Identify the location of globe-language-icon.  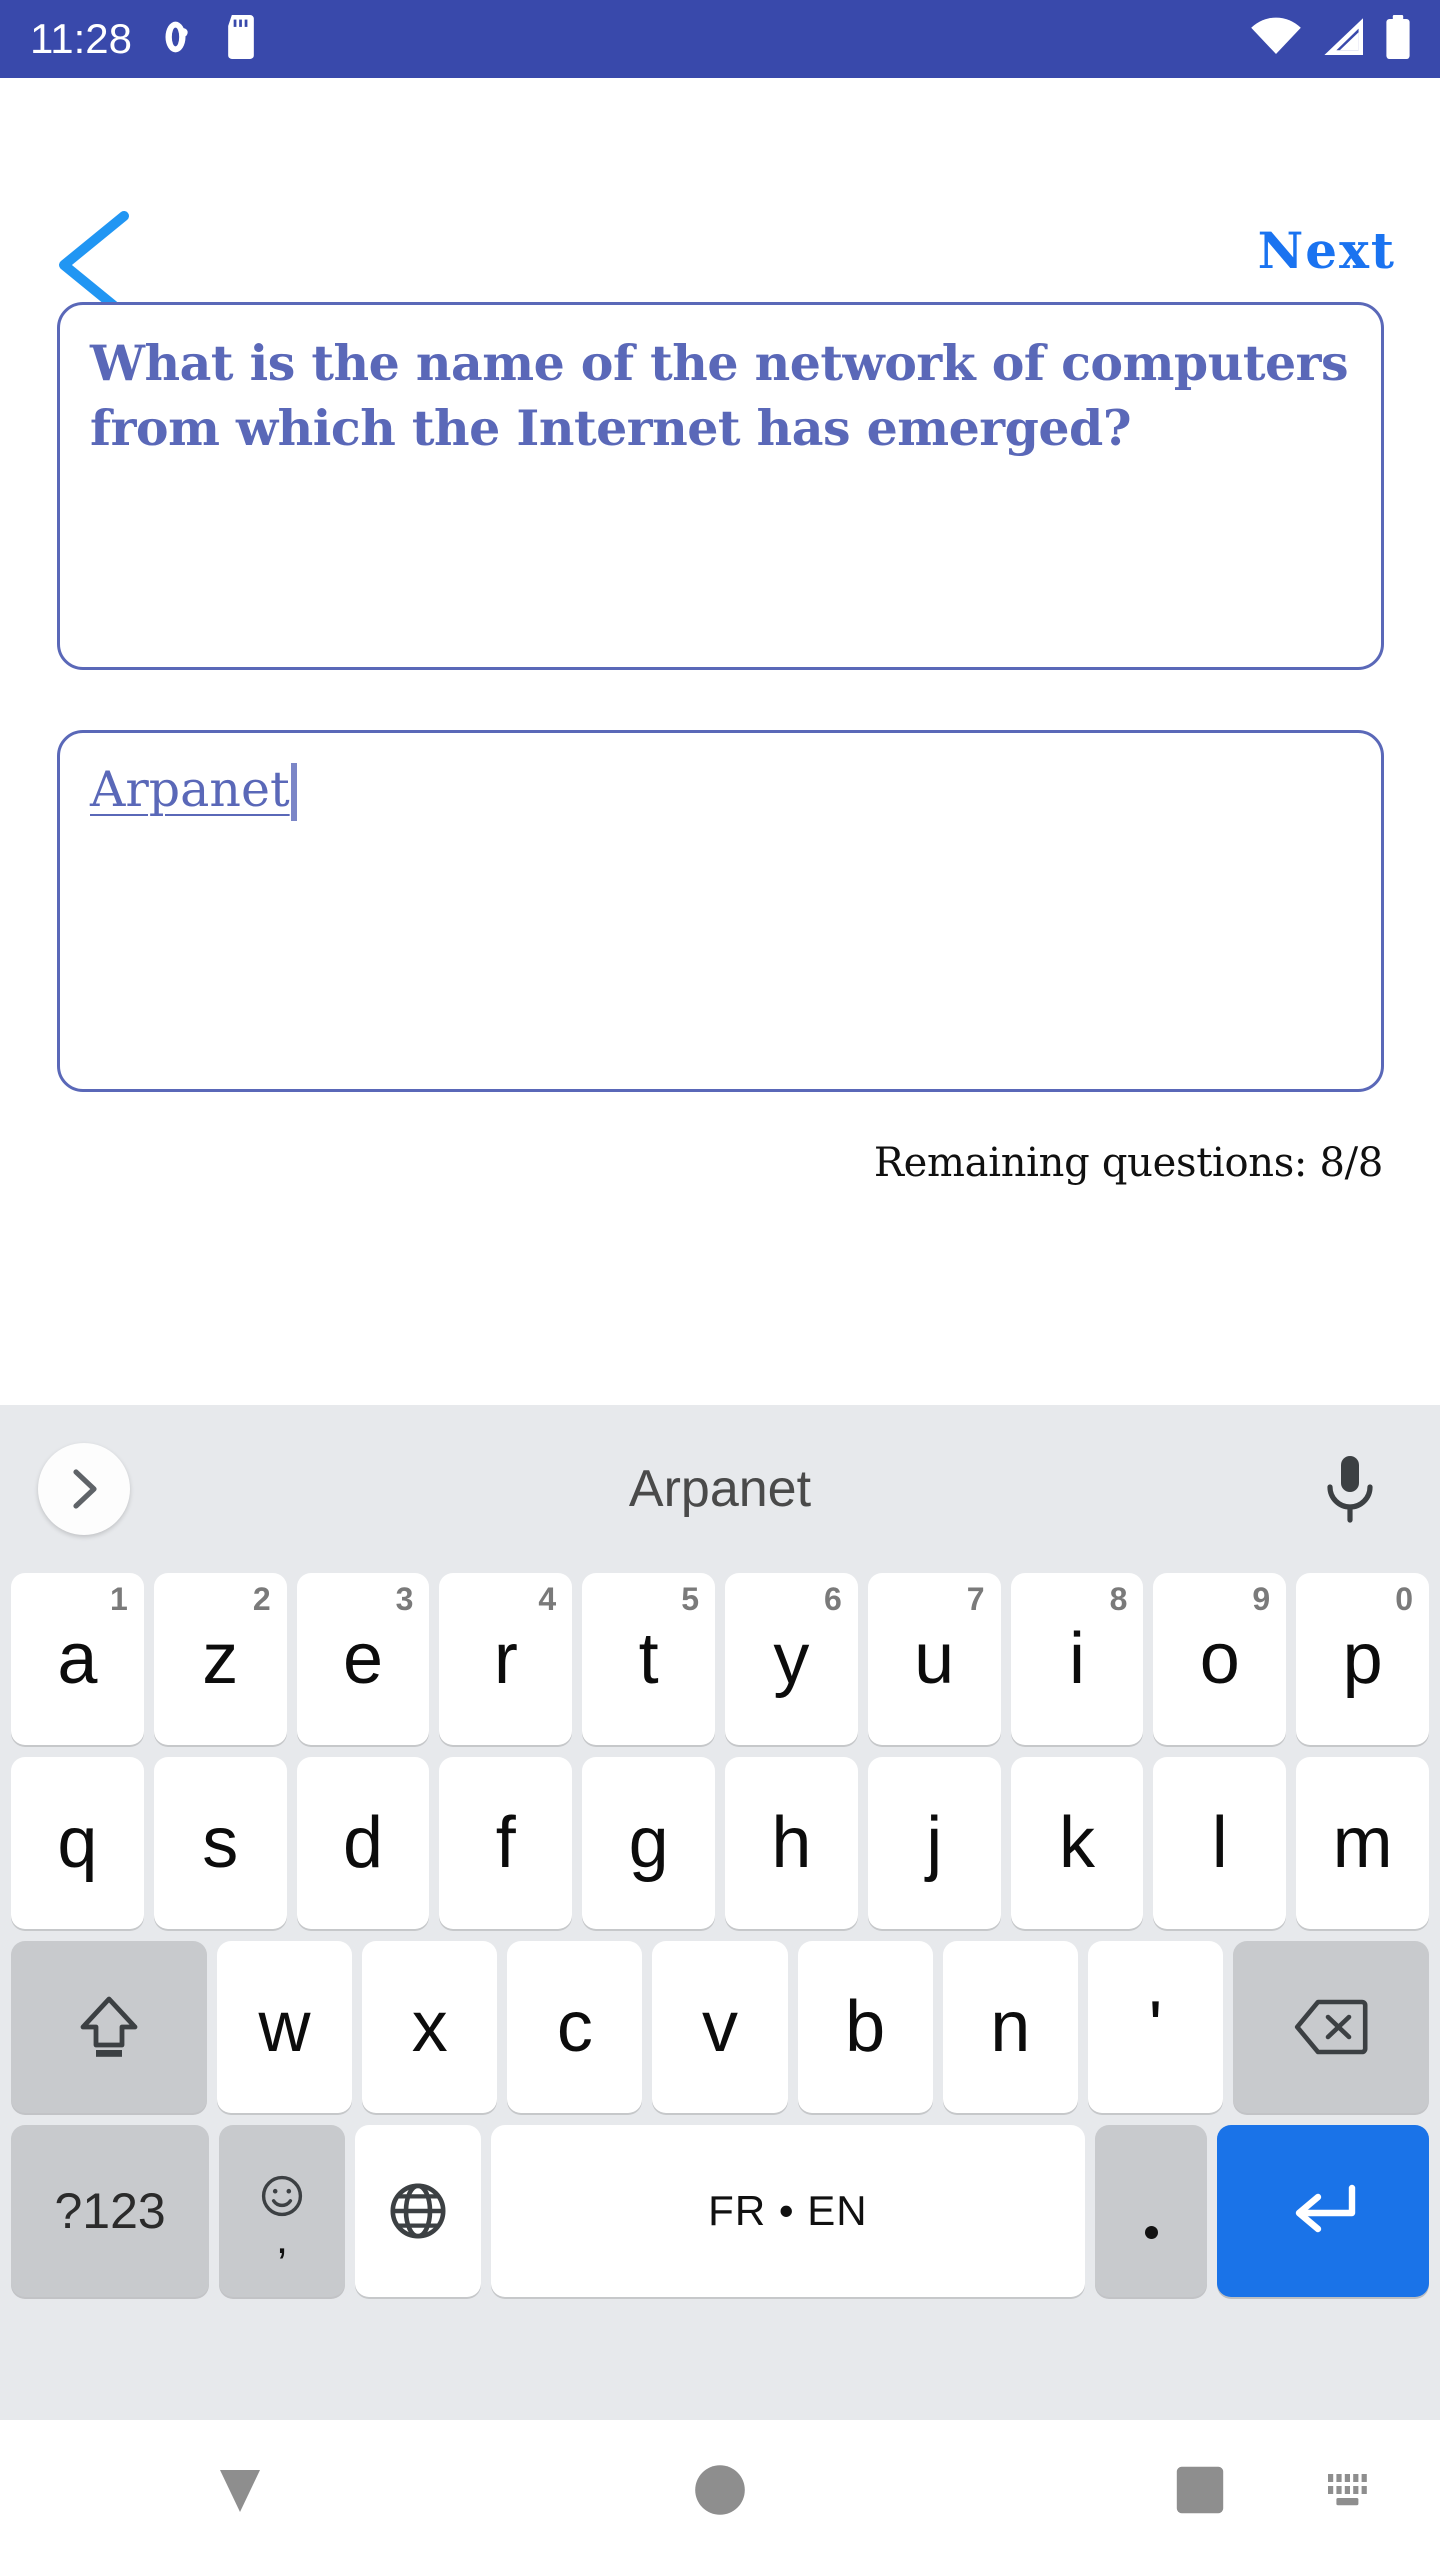
(418, 2211).